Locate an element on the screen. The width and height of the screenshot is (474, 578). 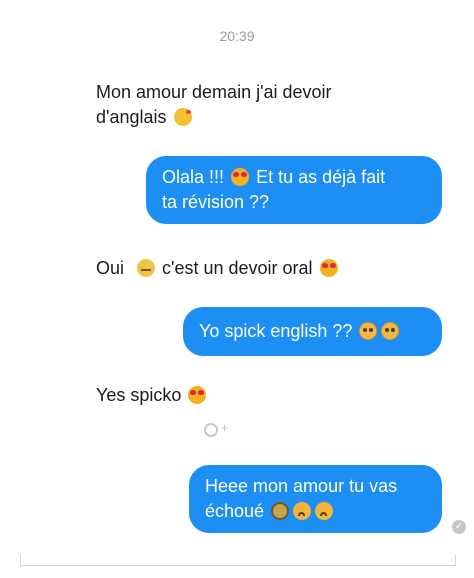
message-text: c'est un devoir oral is located at coordinates (237, 268).